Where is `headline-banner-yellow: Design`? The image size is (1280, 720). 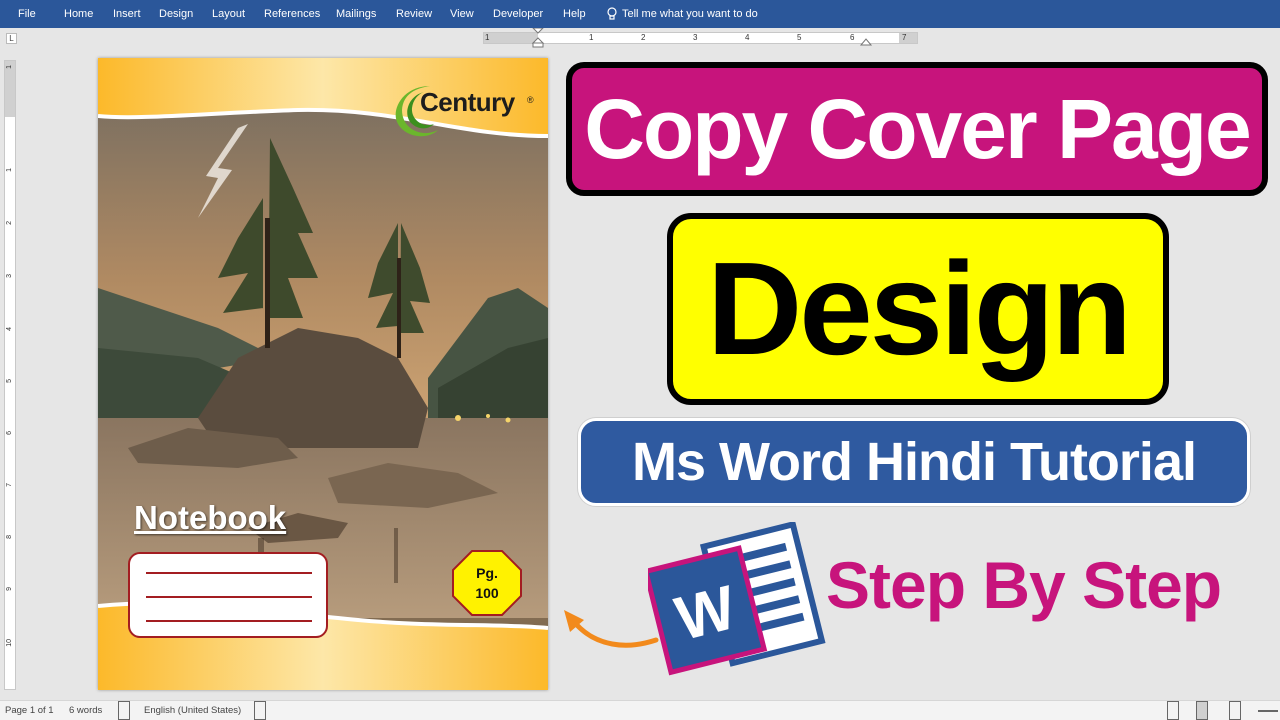 headline-banner-yellow: Design is located at coordinates (918, 309).